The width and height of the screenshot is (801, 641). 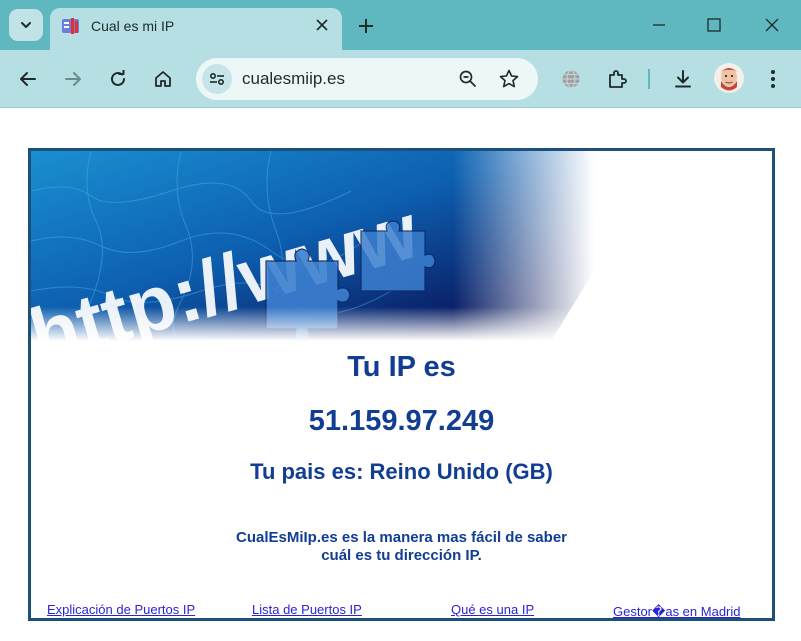 I want to click on url-text: cualesmiip.es, so click(x=293, y=79).